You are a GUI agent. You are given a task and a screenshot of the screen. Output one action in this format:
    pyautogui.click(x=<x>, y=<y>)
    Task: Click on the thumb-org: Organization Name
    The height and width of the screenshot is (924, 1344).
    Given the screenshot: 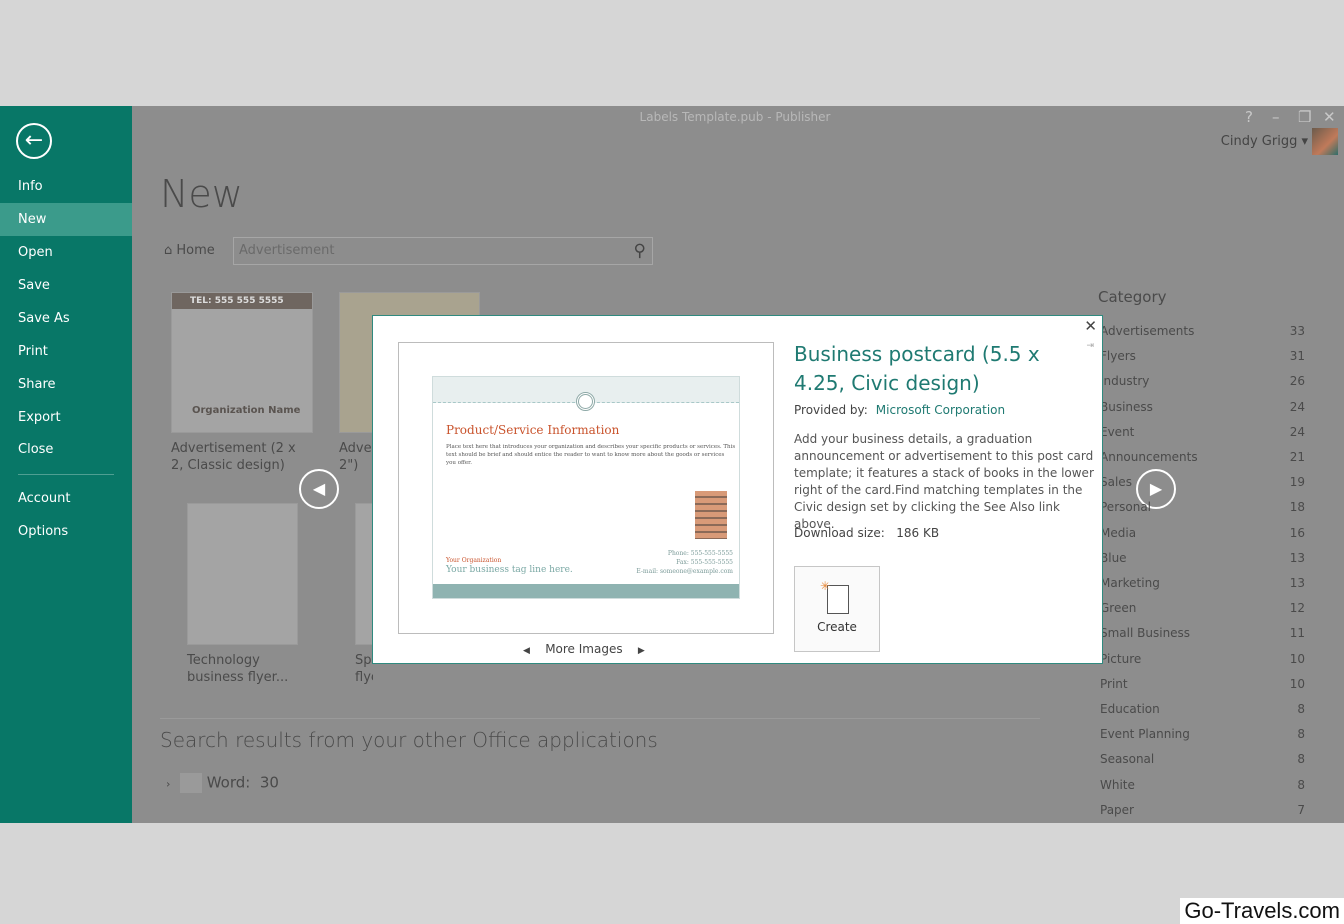 What is the action you would take?
    pyautogui.click(x=246, y=410)
    